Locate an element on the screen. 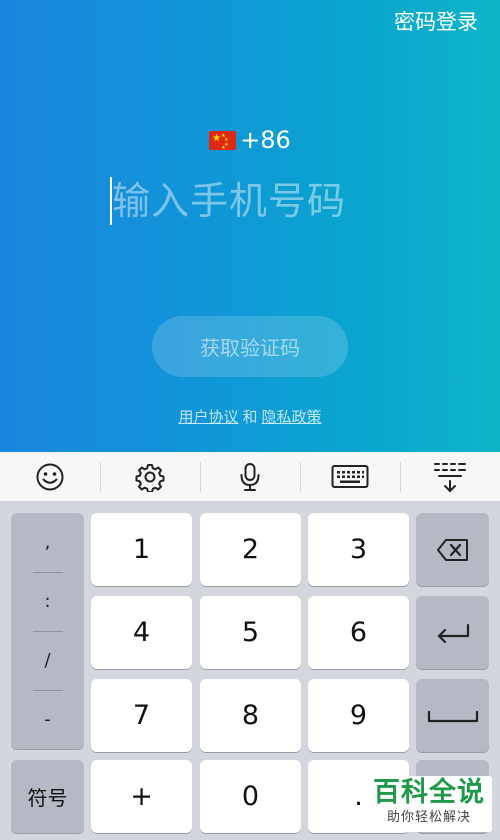  key-colon: : is located at coordinates (47, 601).